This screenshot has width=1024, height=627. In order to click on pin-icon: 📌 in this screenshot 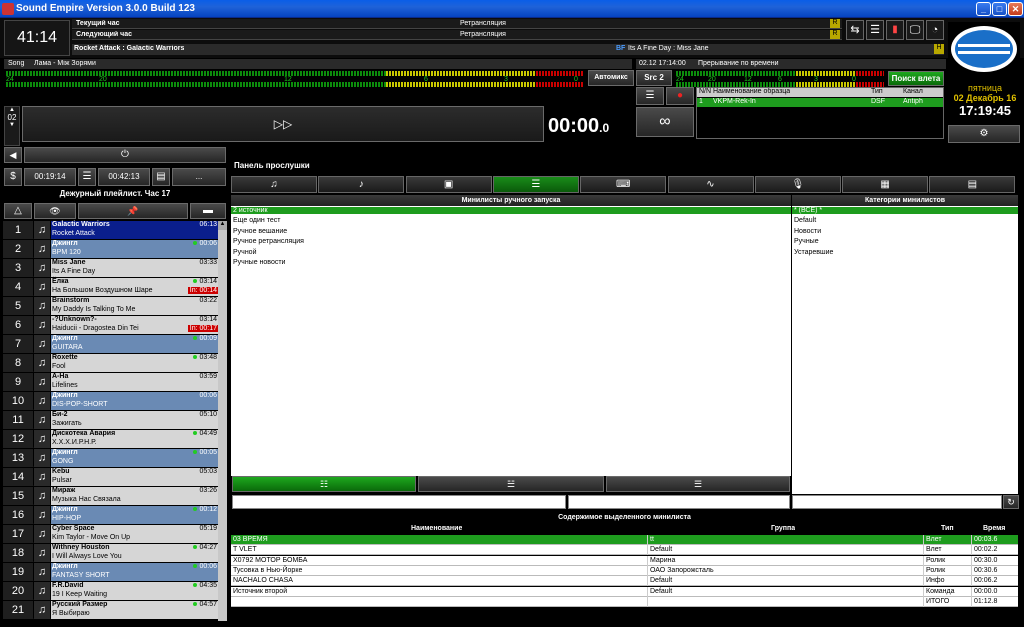, I will do `click(133, 211)`.